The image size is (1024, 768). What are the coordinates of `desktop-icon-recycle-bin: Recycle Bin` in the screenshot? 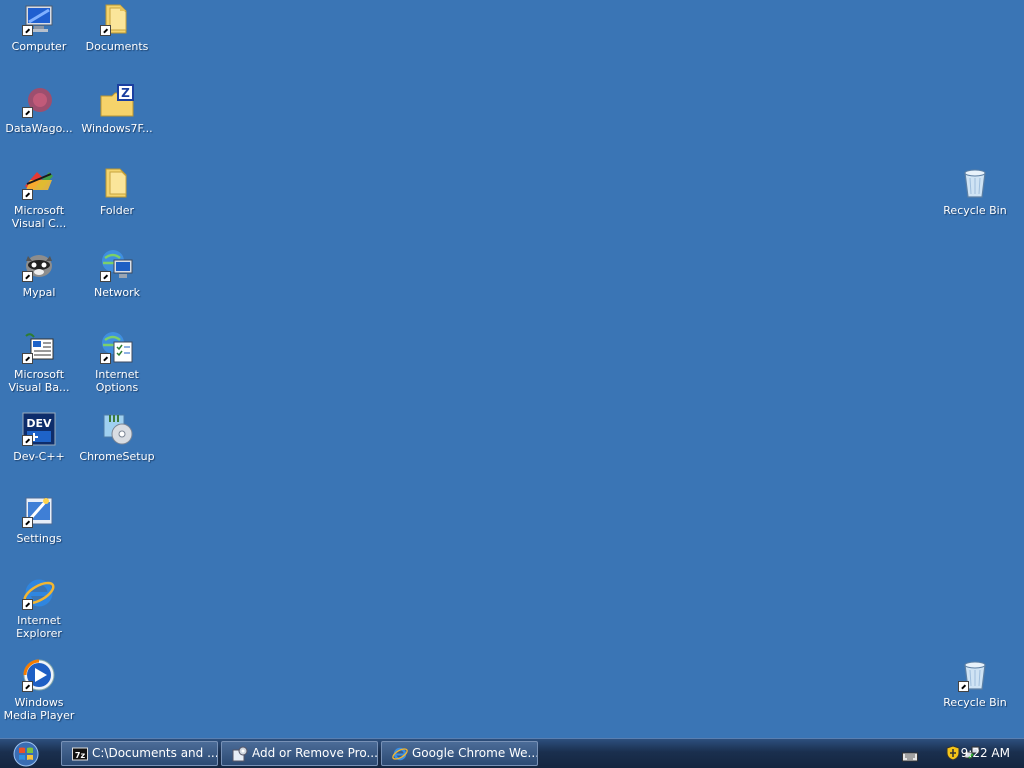 It's located at (975, 191).